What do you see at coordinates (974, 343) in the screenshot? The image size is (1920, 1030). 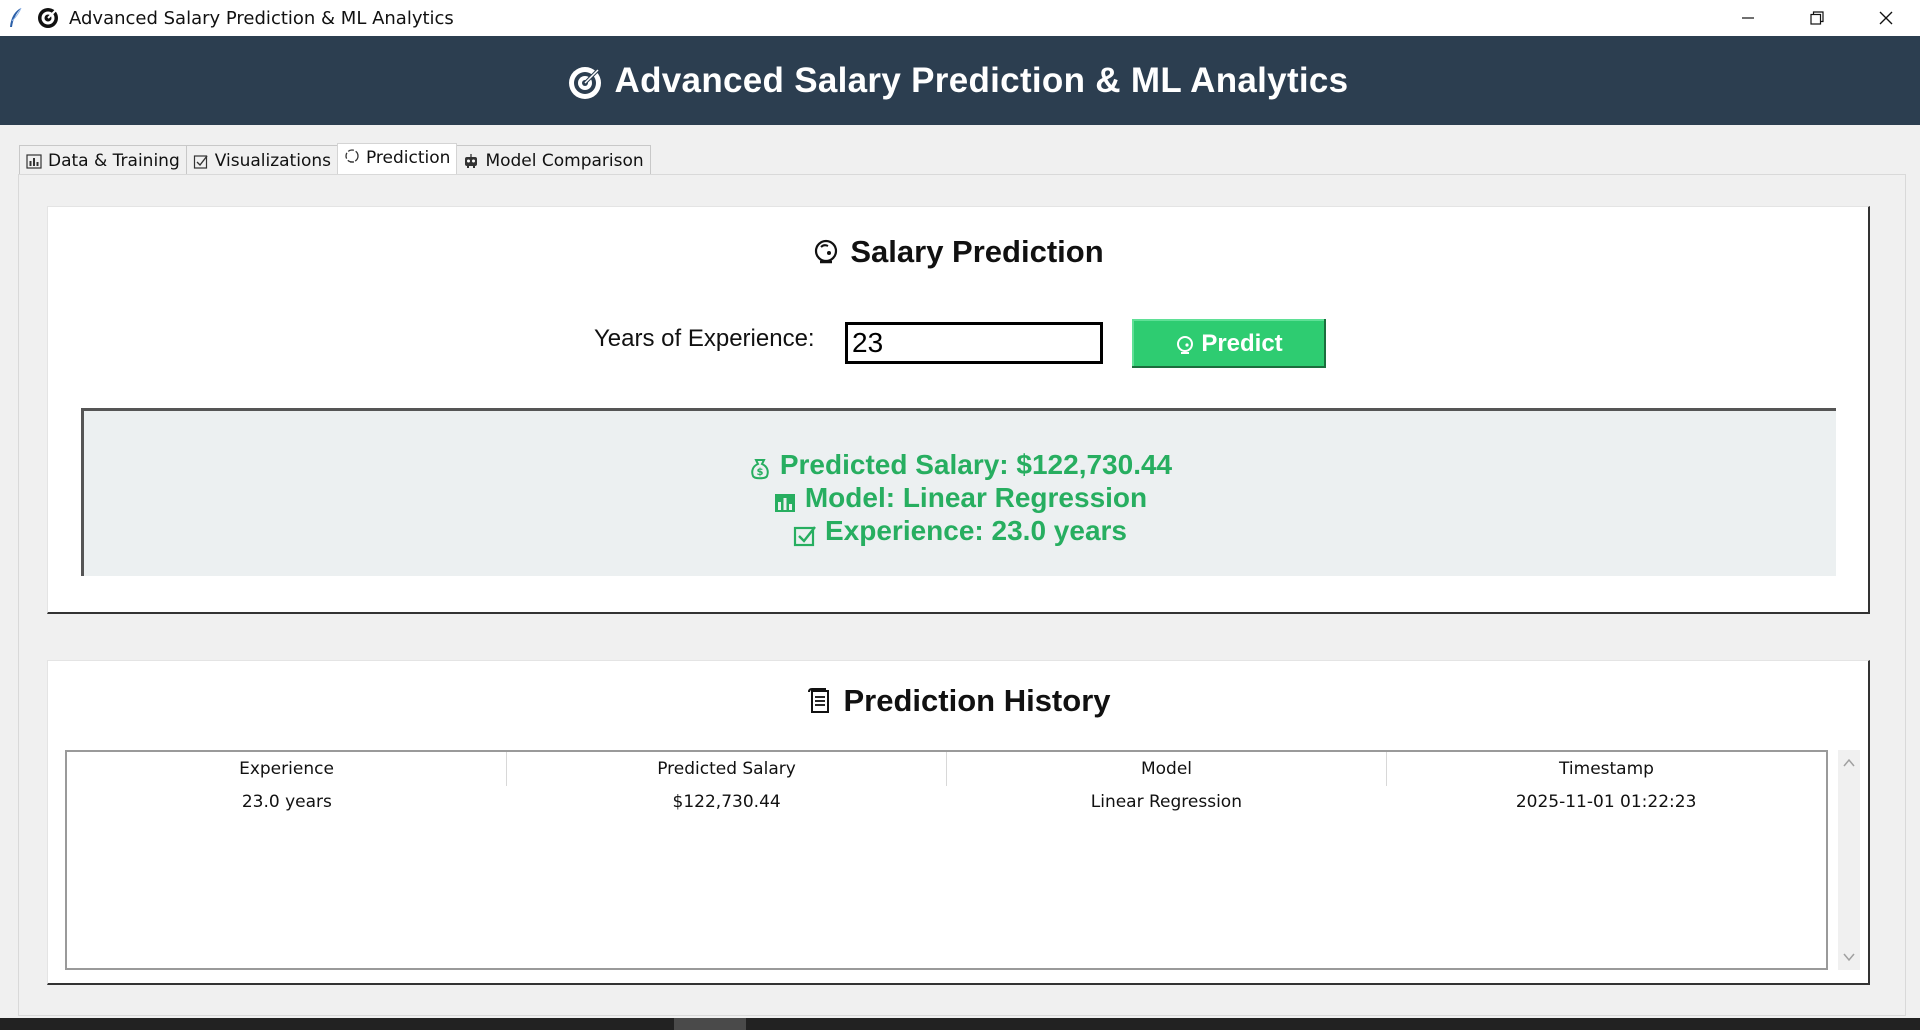 I see `experience-input` at bounding box center [974, 343].